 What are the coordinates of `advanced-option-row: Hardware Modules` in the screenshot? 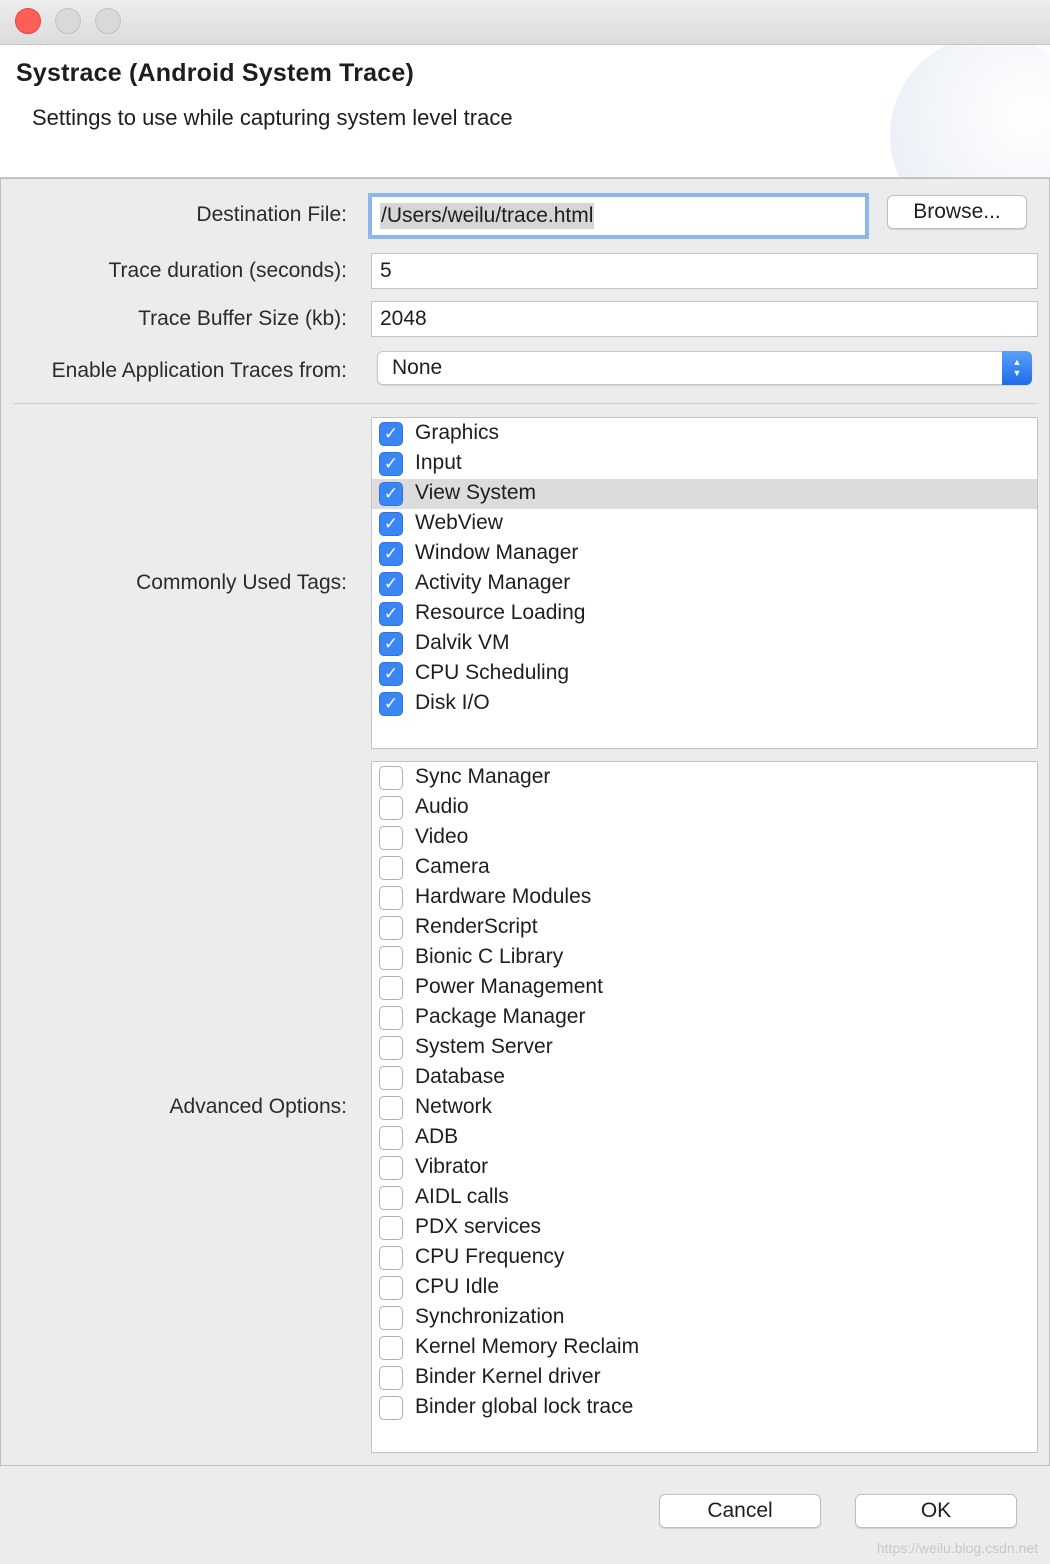 It's located at (704, 898).